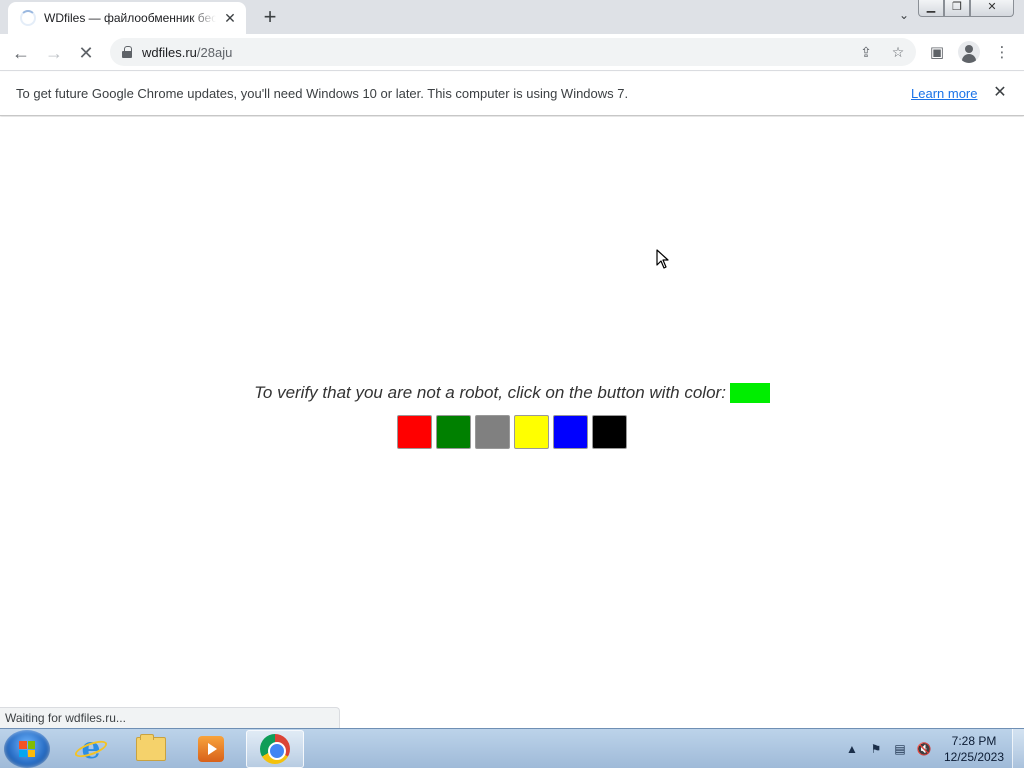 The height and width of the screenshot is (769, 1024). I want to click on network-icon: ▤, so click(900, 749).